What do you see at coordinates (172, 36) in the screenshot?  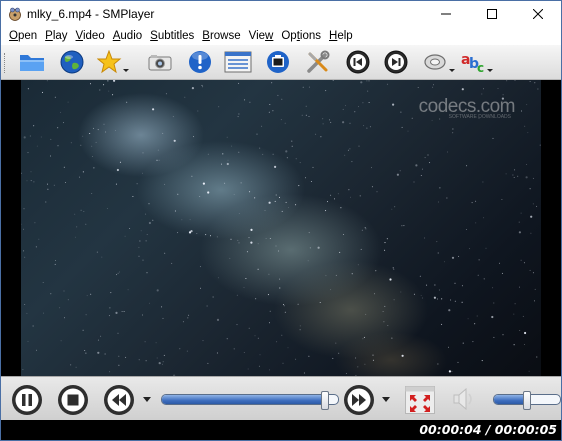 I see `menu-subtitles: Subtitles` at bounding box center [172, 36].